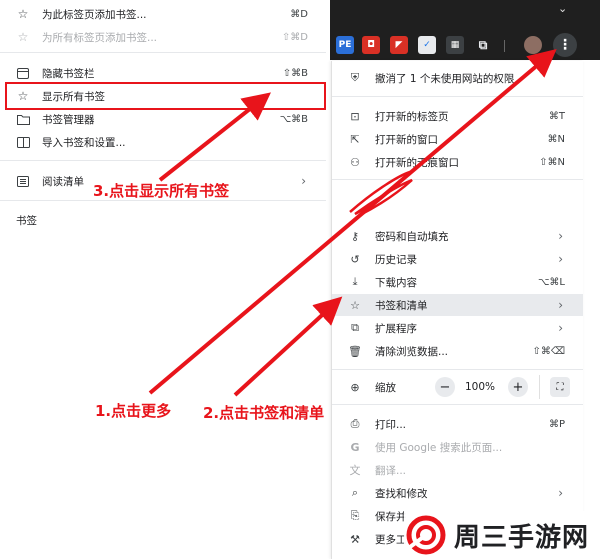 Image resolution: width=600 pixels, height=559 pixels. Describe the element at coordinates (288, 346) in the screenshot. I see `arrow-to-bookmarks-and-lists` at that location.